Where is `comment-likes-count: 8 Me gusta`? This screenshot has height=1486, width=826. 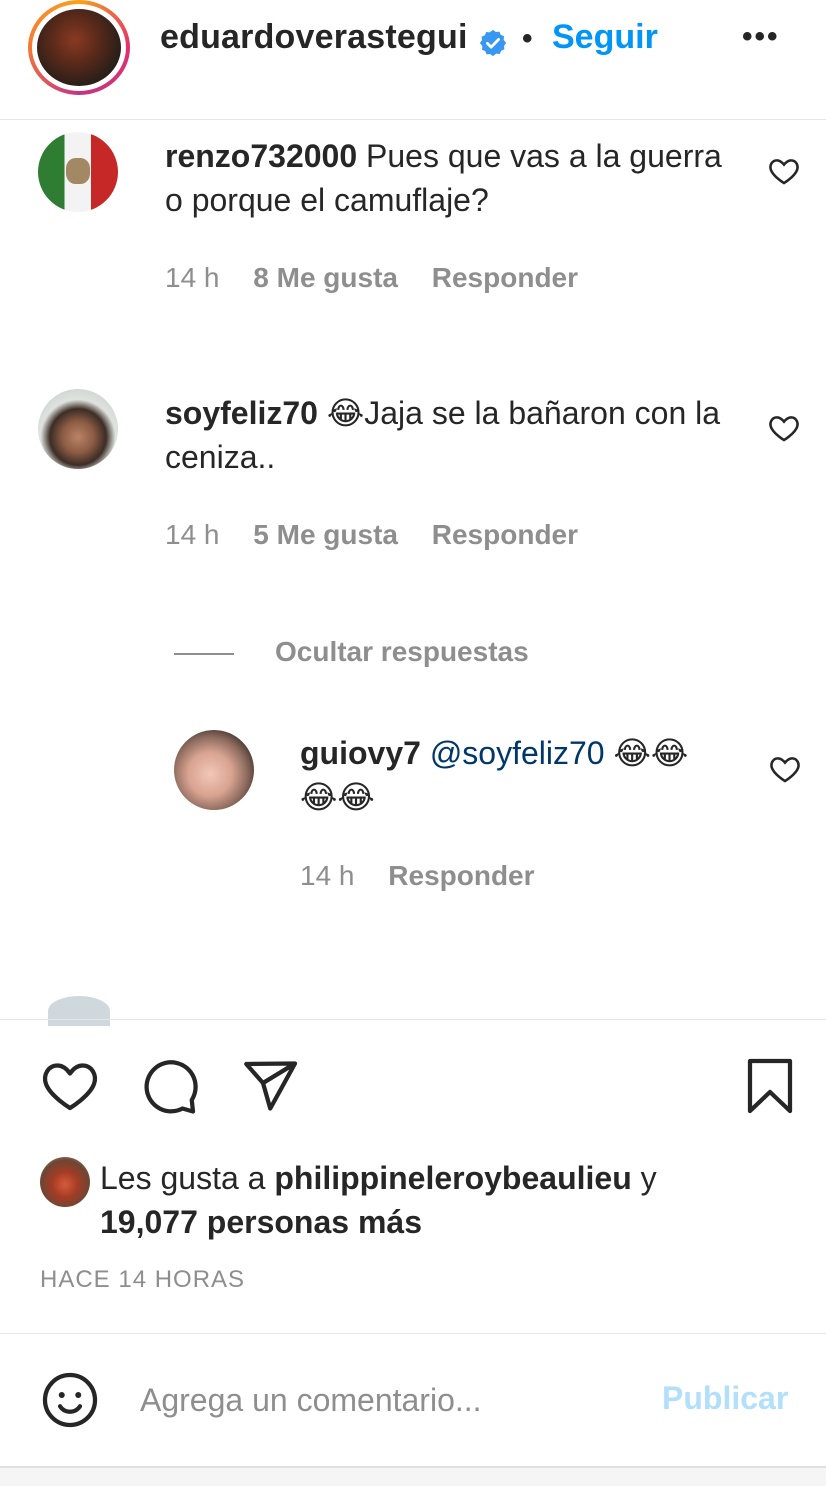 comment-likes-count: 8 Me gusta is located at coordinates (325, 277).